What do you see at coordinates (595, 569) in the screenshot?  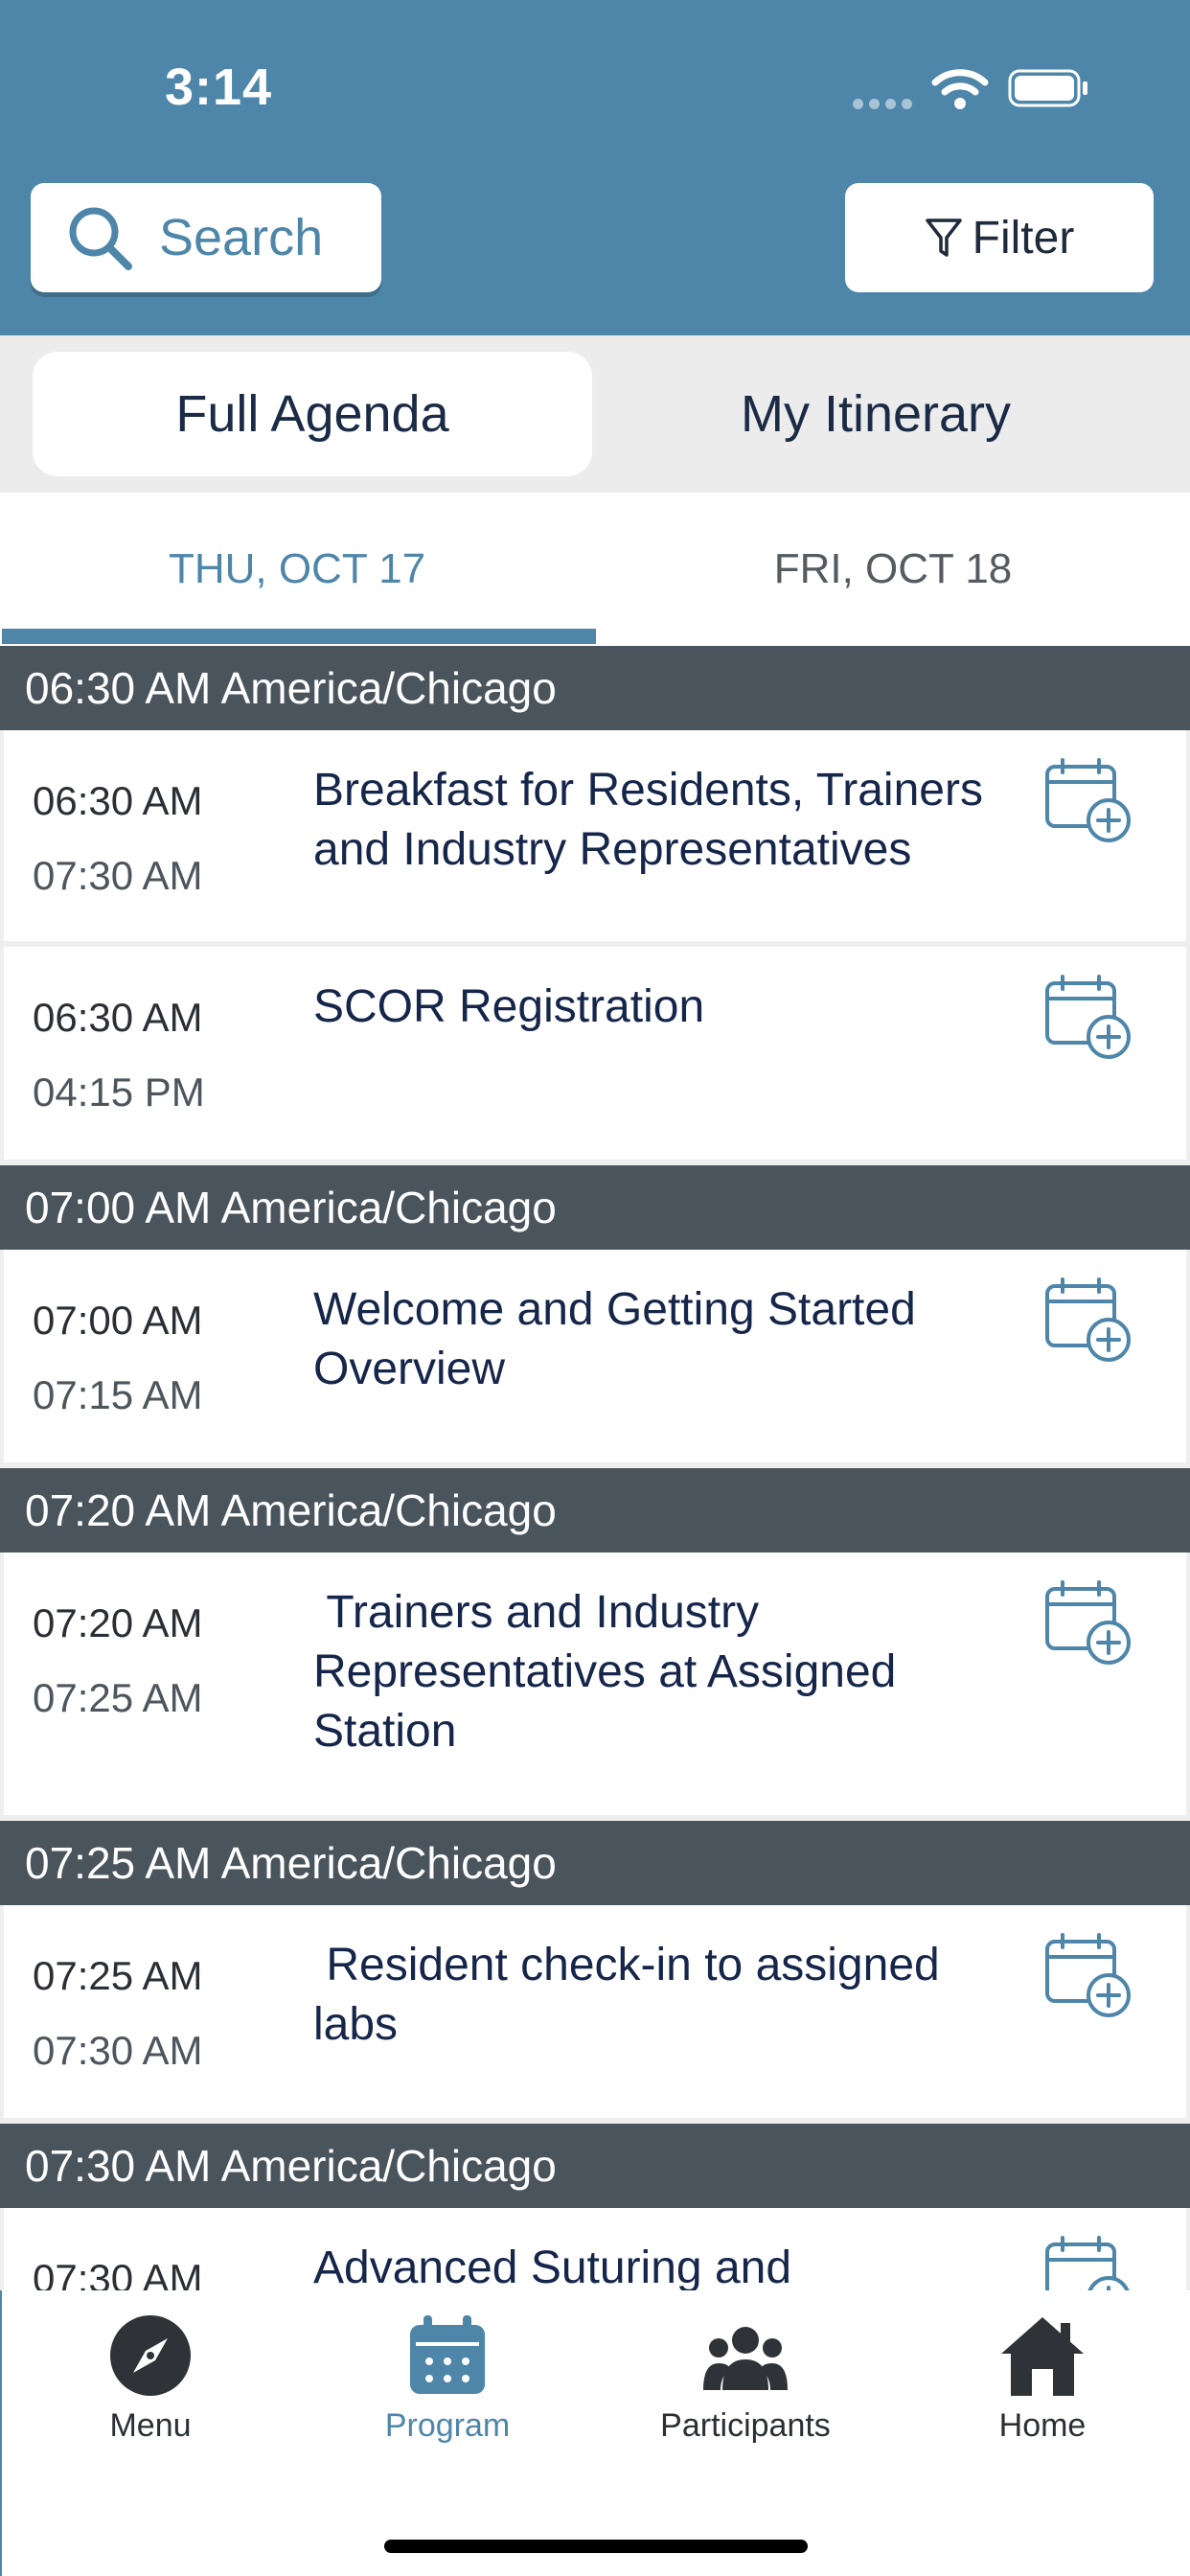 I see `day-tabs: THU, OCT 17 FRI, OCT 18` at bounding box center [595, 569].